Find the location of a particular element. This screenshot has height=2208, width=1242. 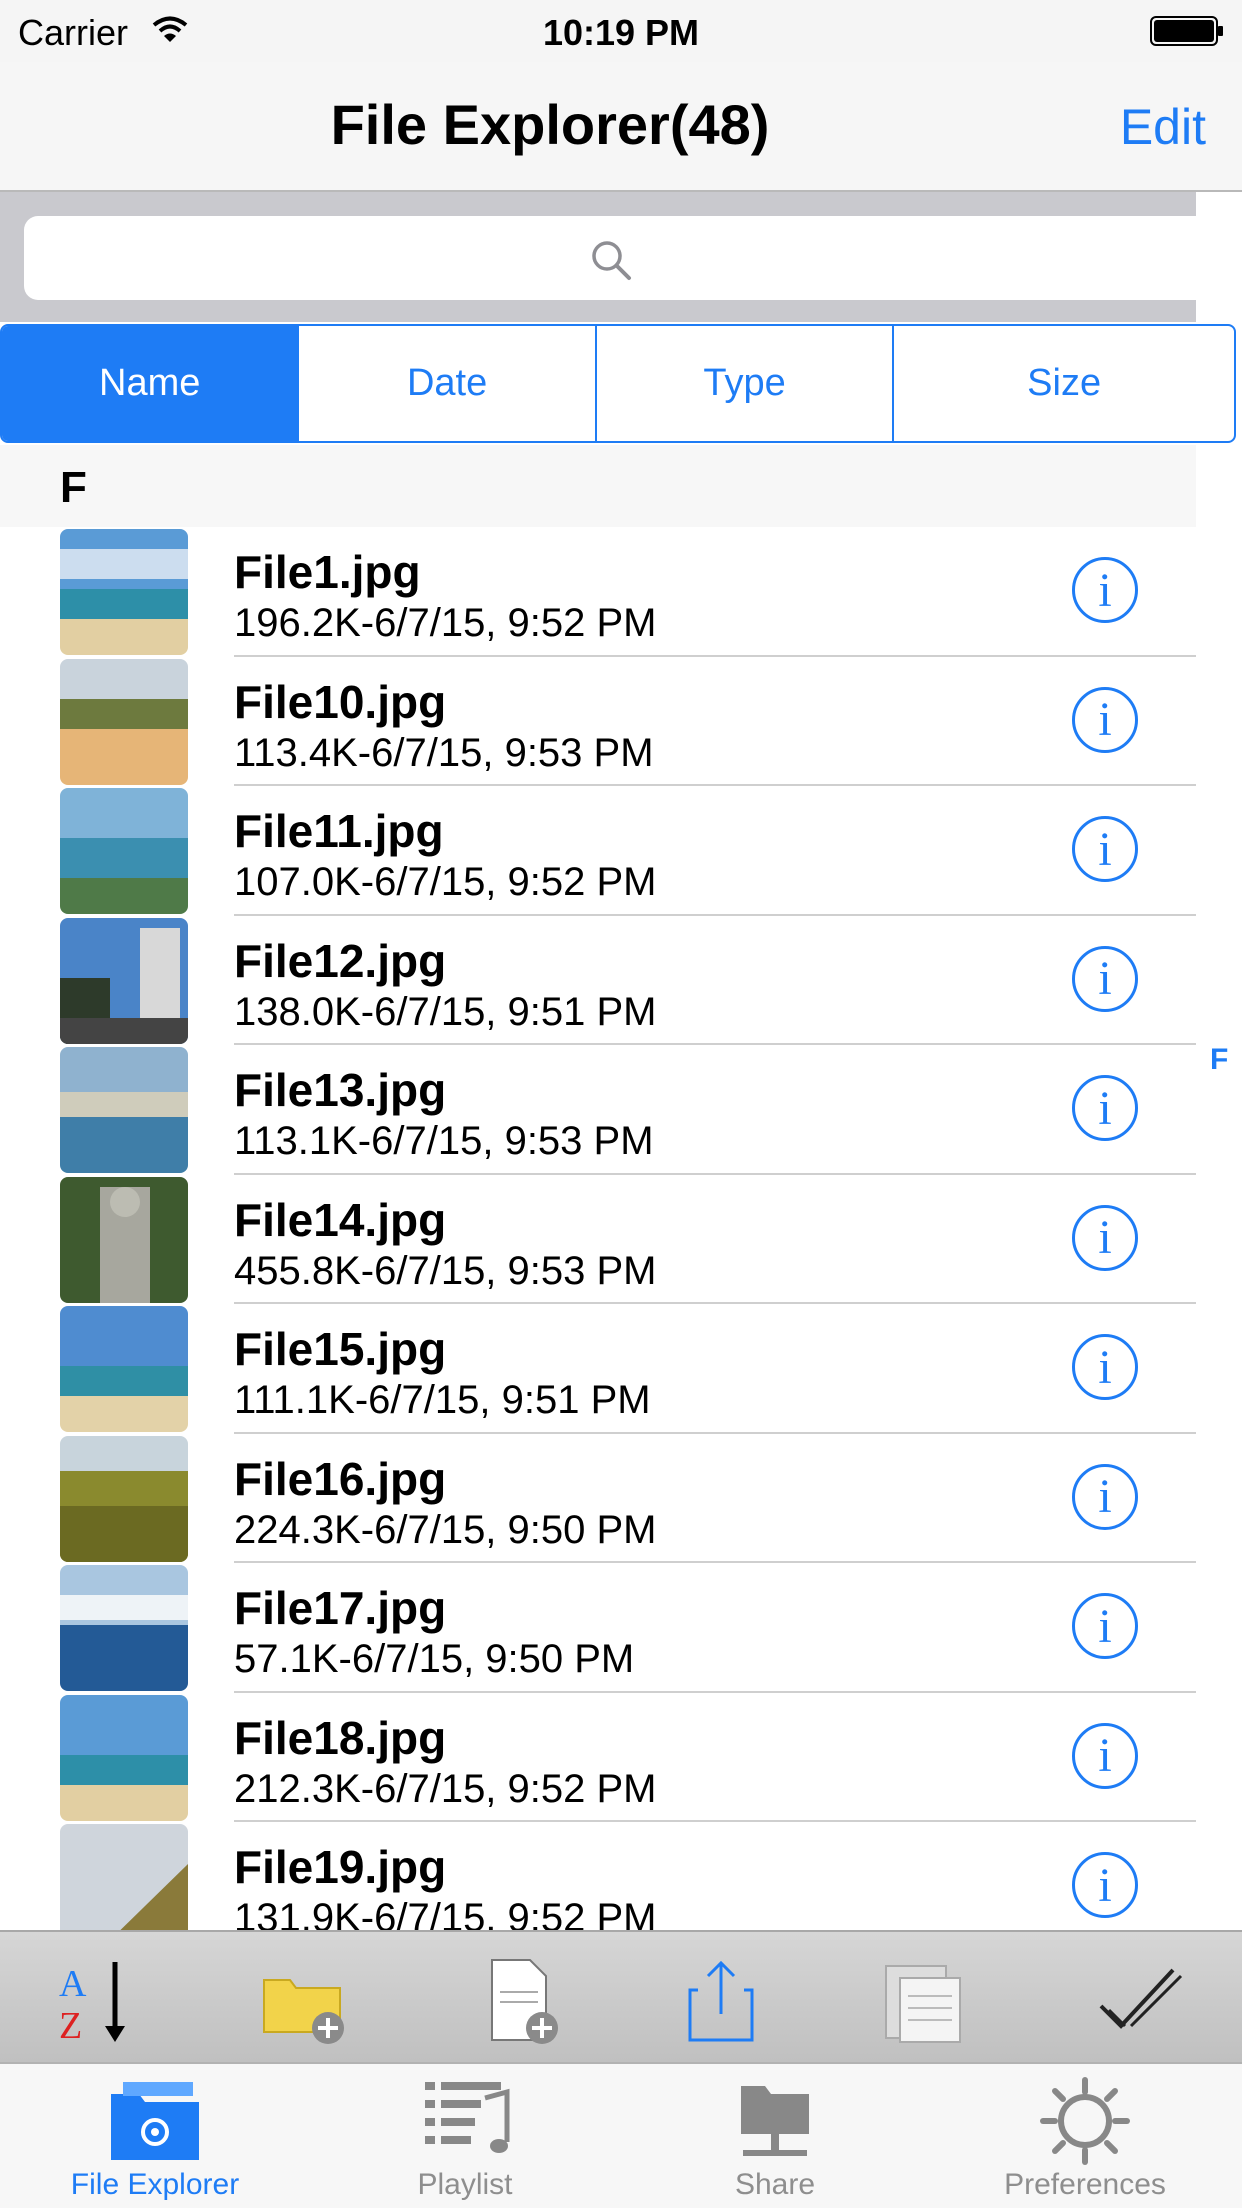

tab-playlist: Playlist is located at coordinates (465, 2136).